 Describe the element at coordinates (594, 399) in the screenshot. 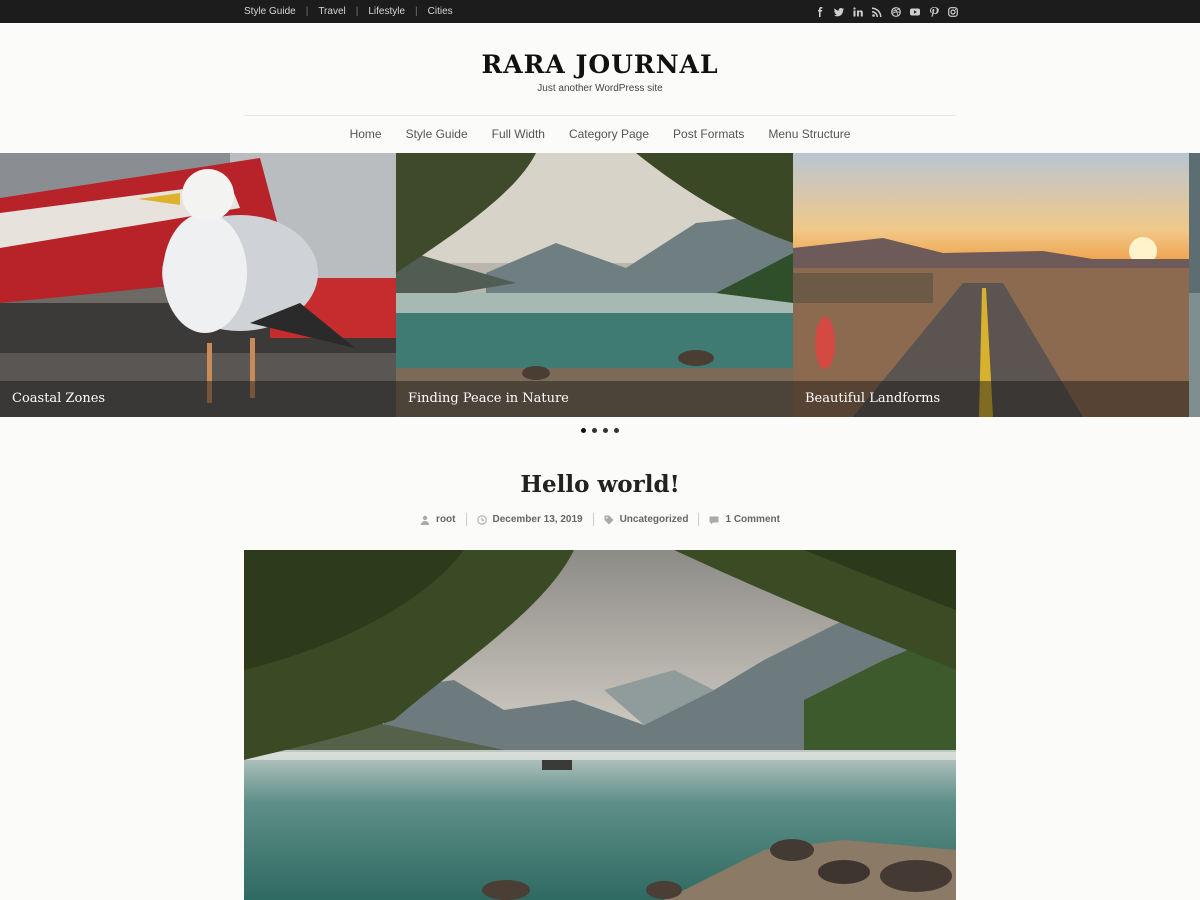

I see `slide-caption: Finding Peace in Nature` at that location.